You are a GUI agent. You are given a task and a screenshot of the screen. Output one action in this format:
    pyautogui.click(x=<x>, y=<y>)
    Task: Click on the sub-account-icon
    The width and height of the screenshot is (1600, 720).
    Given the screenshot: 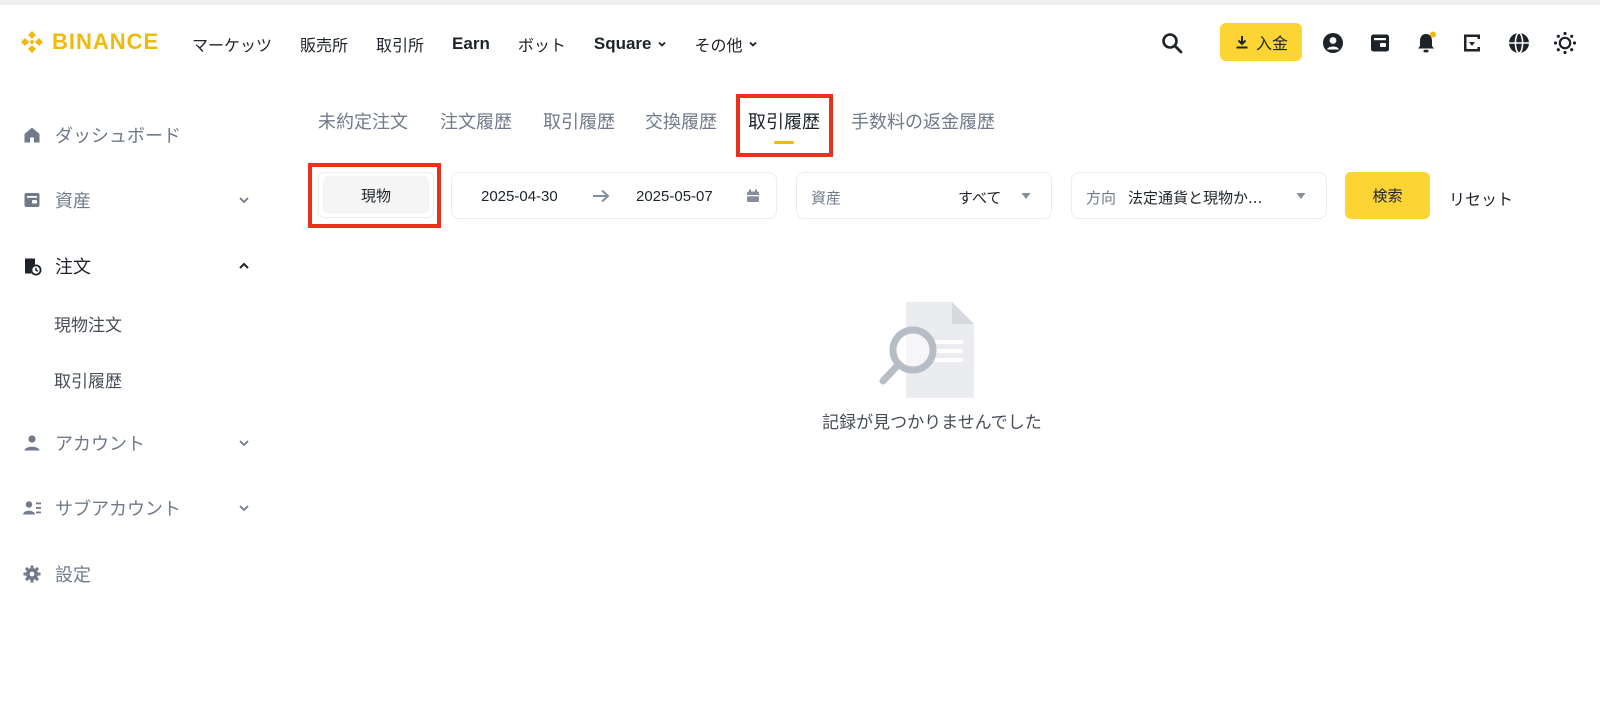 What is the action you would take?
    pyautogui.click(x=32, y=508)
    